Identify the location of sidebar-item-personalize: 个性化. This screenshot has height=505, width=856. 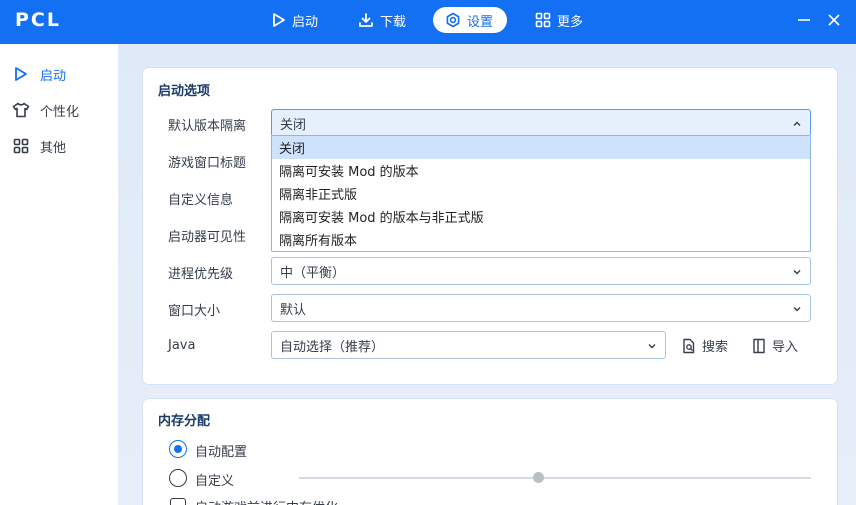
(59, 110).